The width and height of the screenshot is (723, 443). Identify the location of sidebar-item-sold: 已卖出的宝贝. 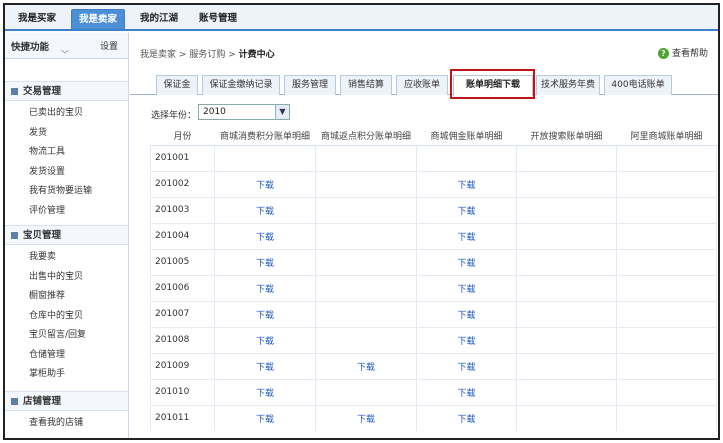
(66, 114).